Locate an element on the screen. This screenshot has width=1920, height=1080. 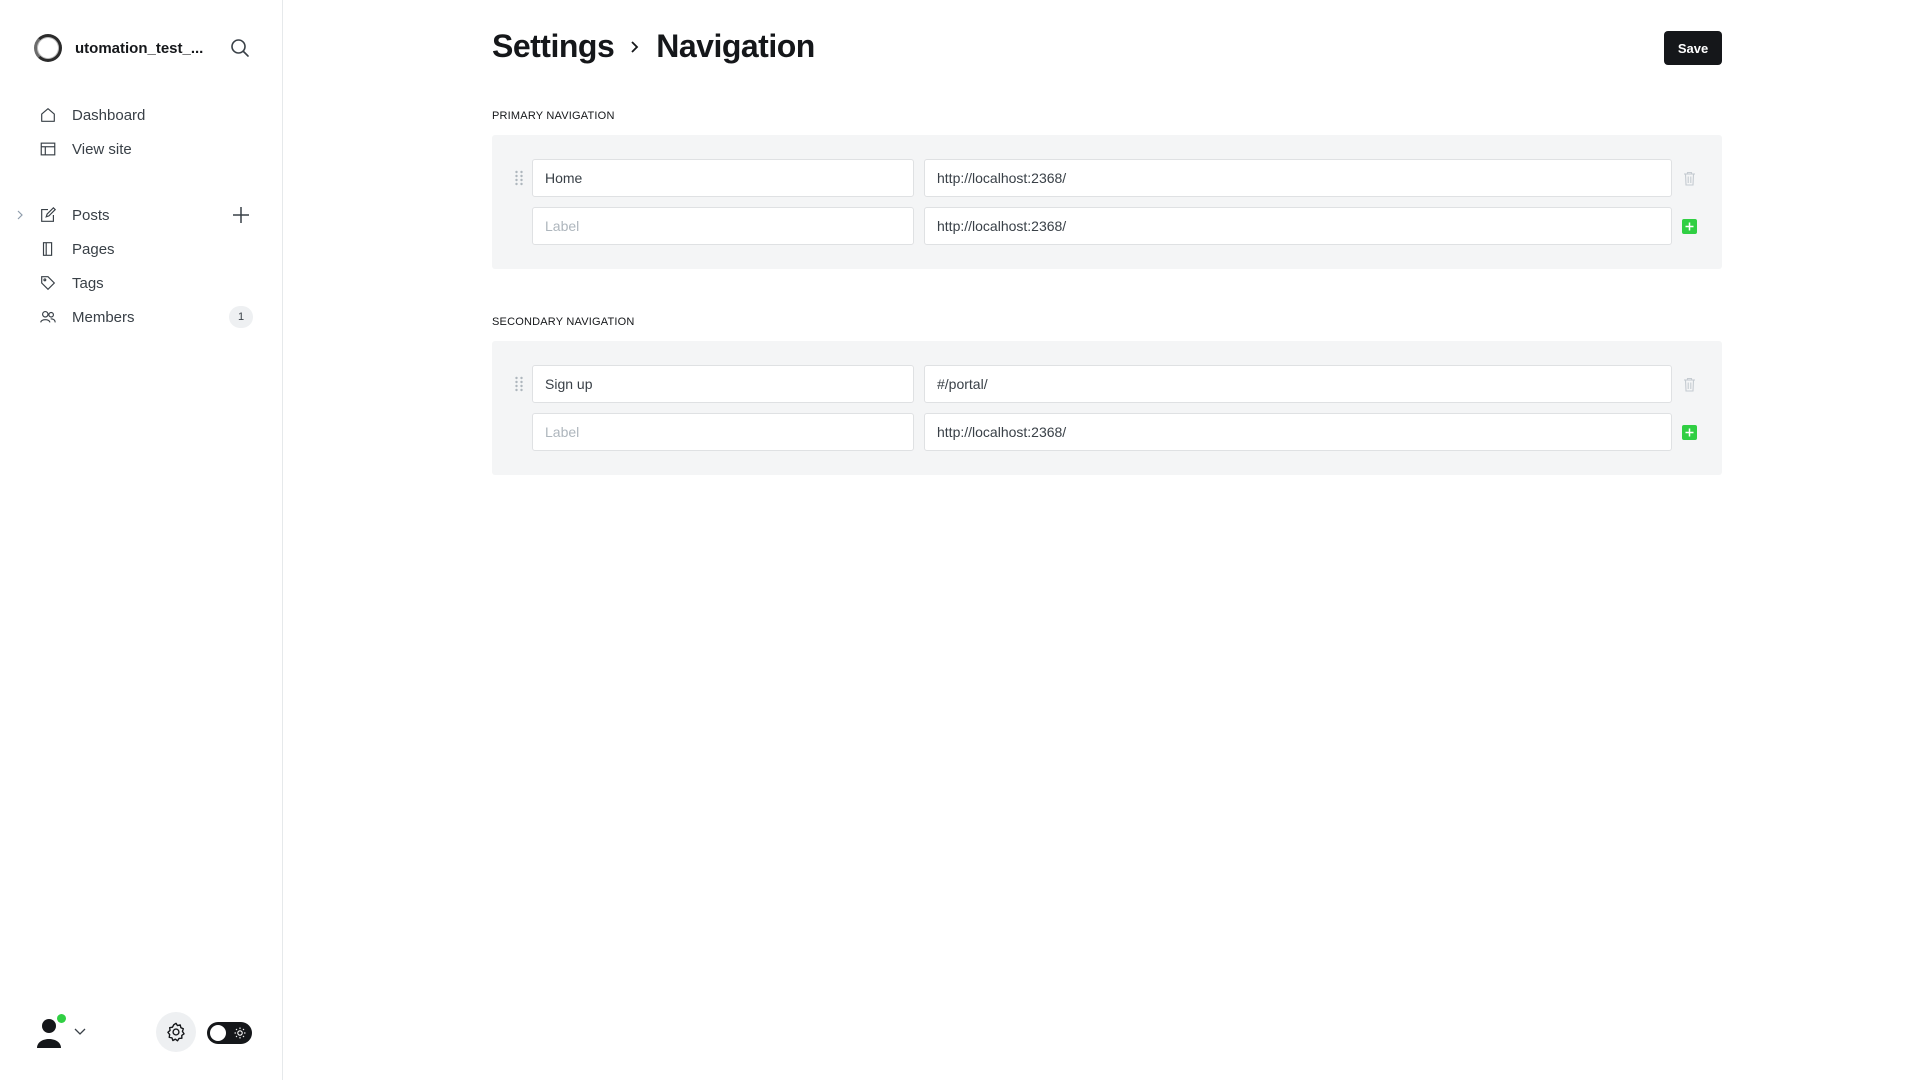
sidebar-item-dashboard: Dashboard is located at coordinates (141, 115).